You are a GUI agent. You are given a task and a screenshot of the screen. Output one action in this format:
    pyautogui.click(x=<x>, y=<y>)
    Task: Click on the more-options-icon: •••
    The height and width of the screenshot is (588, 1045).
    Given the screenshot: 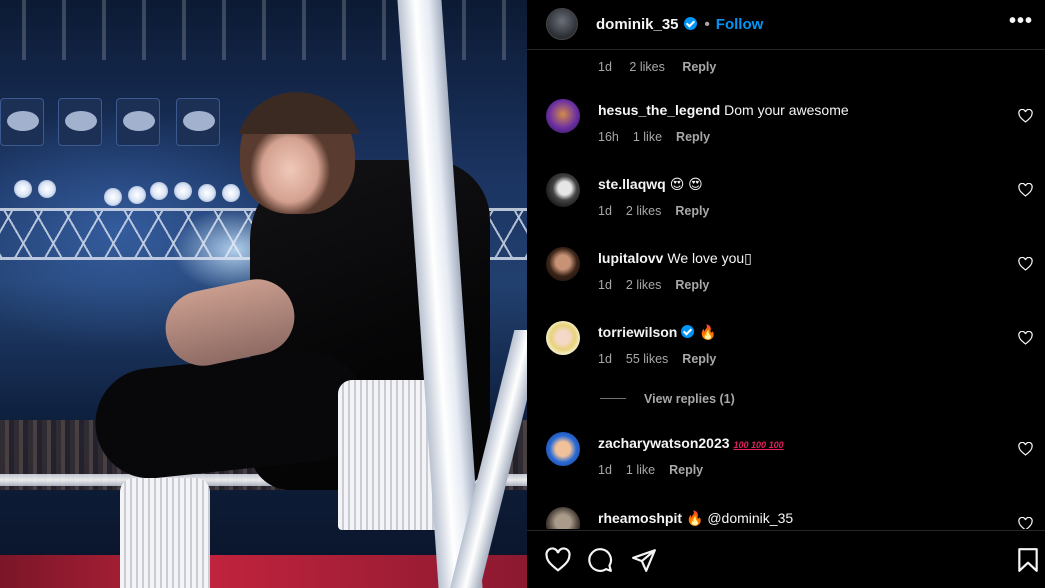 What is the action you would take?
    pyautogui.click(x=1021, y=21)
    